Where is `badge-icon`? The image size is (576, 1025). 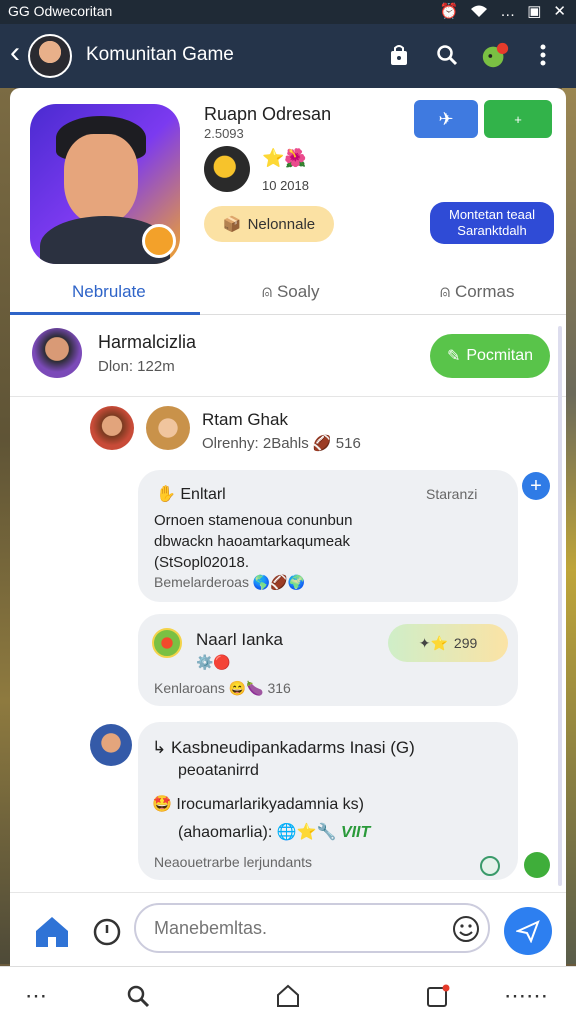 badge-icon is located at coordinates (159, 241).